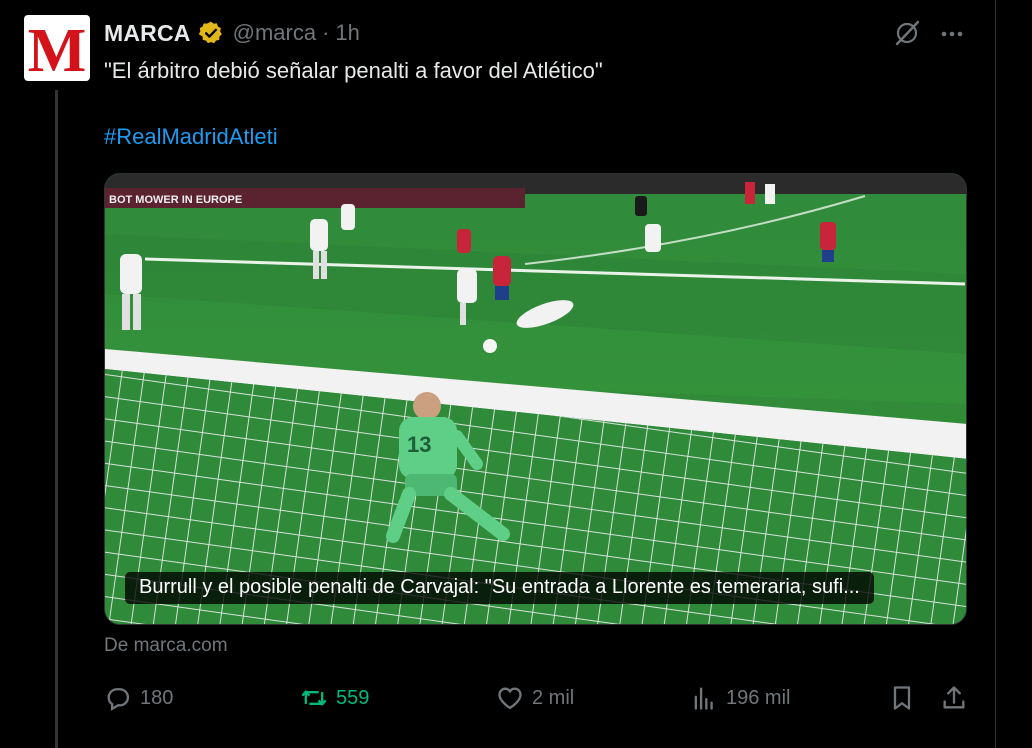 Image resolution: width=1032 pixels, height=748 pixels. Describe the element at coordinates (118, 699) in the screenshot. I see `reply-icon` at that location.